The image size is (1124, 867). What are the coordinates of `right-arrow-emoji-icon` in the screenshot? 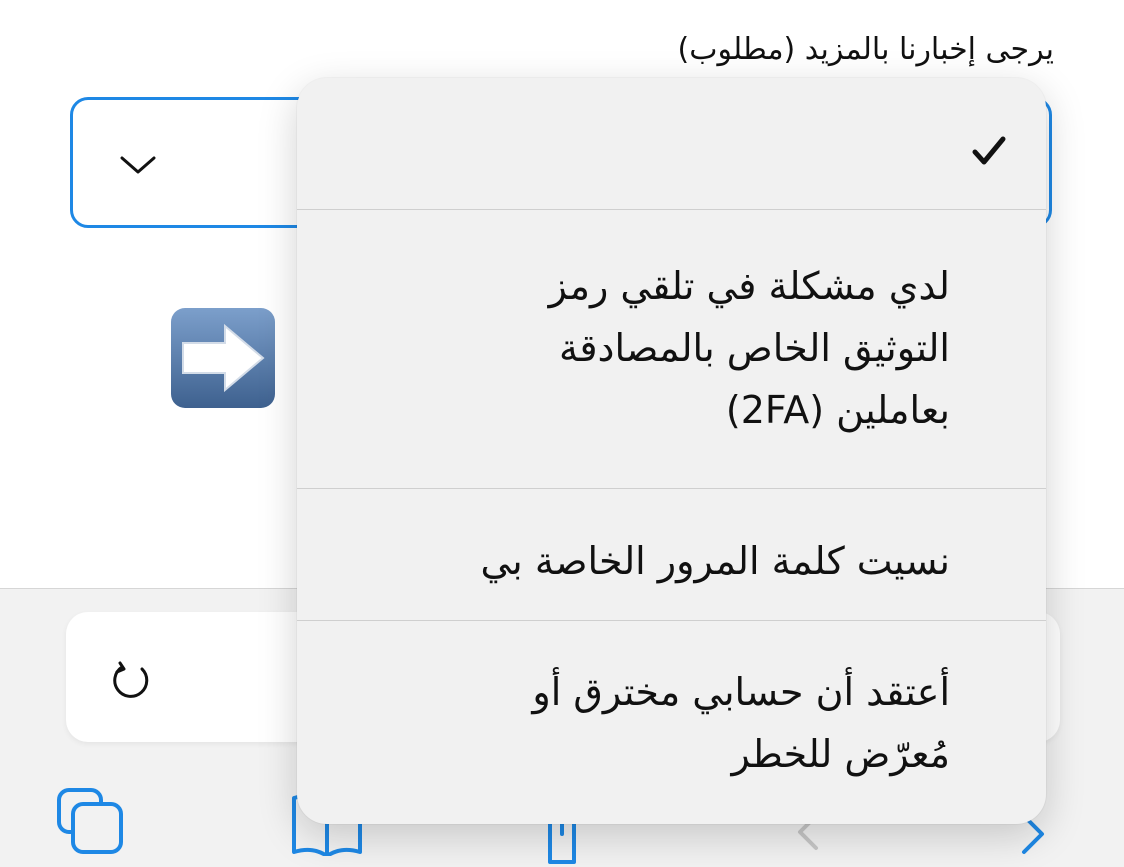 It's located at (223, 358).